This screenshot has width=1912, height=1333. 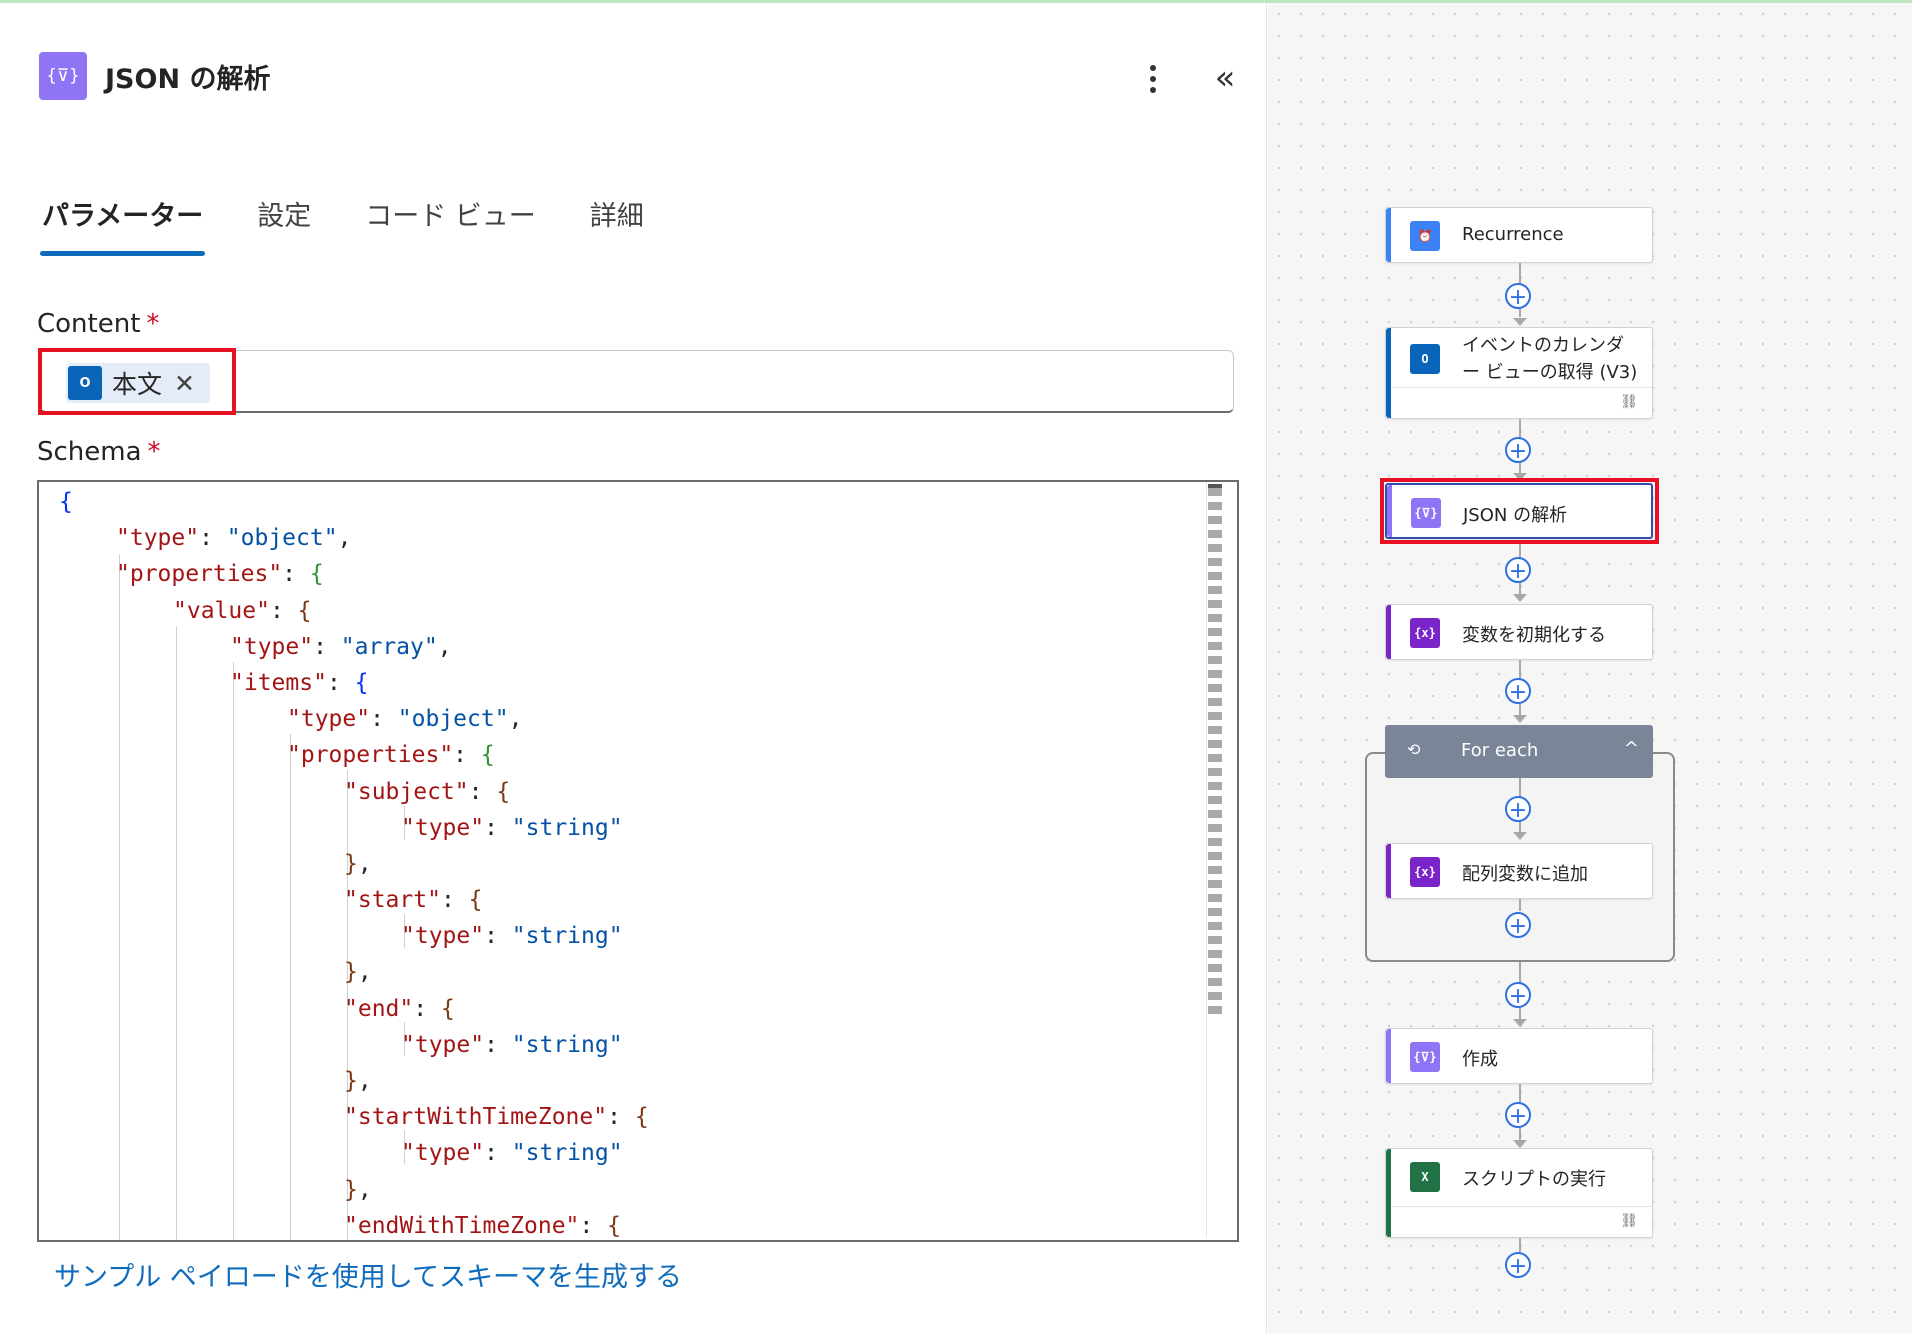 What do you see at coordinates (1549, 359) in the screenshot?
I see `node-label: イベントのカレンダ ー ビューの取得 (V3)` at bounding box center [1549, 359].